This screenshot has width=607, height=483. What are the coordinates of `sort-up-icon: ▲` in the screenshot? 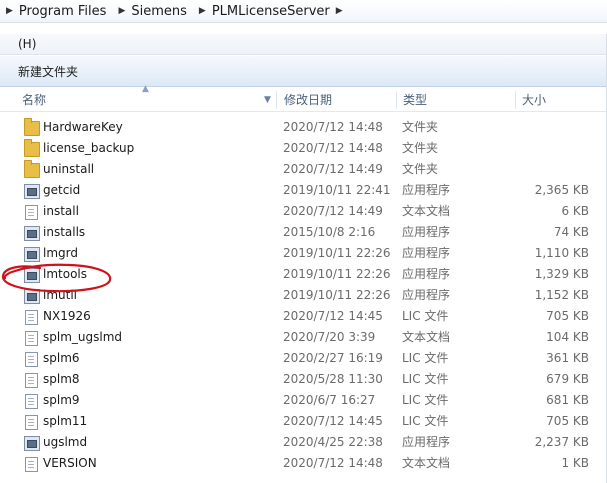 It's located at (145, 89).